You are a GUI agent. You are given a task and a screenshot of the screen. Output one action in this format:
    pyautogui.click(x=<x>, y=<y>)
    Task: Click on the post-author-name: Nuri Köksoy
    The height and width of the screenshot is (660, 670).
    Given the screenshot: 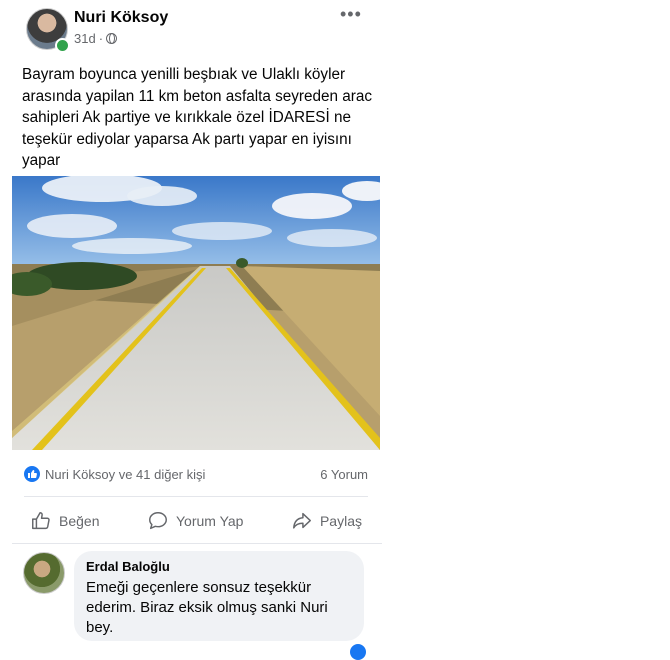 What is the action you would take?
    pyautogui.click(x=121, y=18)
    